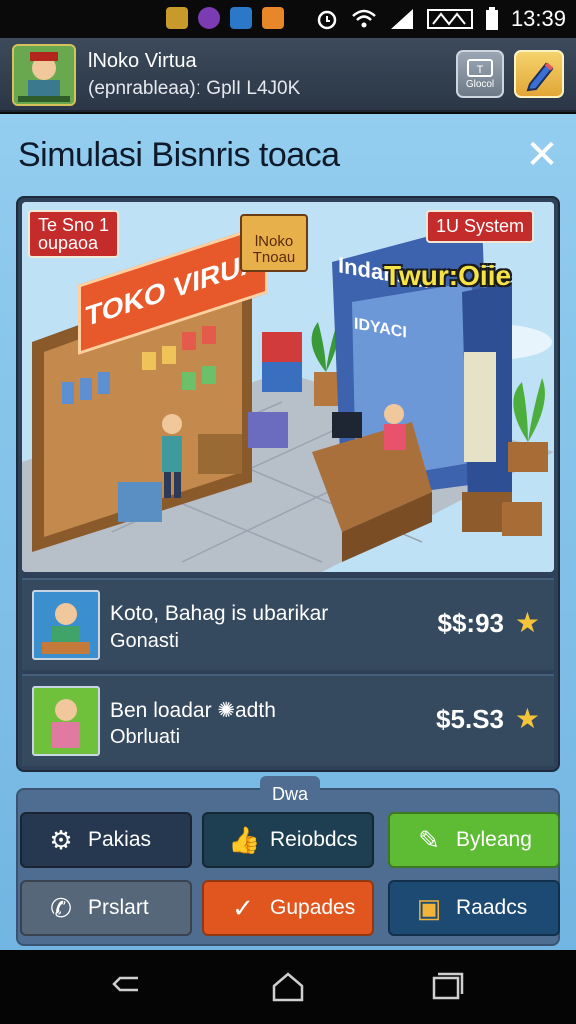 The image size is (576, 1024). I want to click on byleang-button: ✎ Byleang, so click(474, 840).